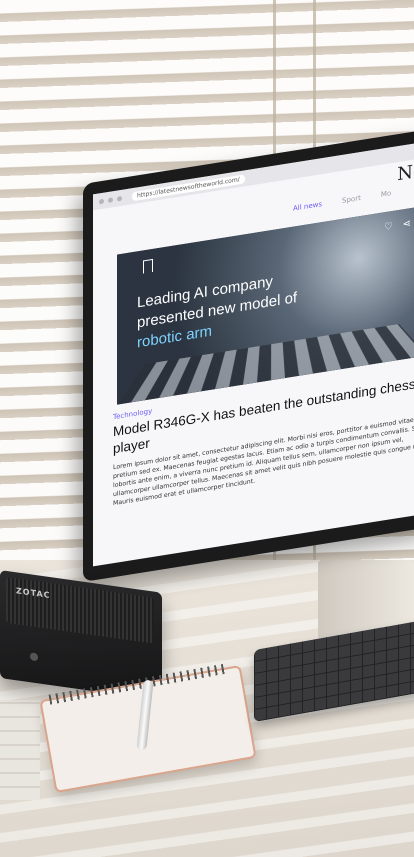 This screenshot has width=414, height=857. I want to click on nav-all-news: All news, so click(307, 206).